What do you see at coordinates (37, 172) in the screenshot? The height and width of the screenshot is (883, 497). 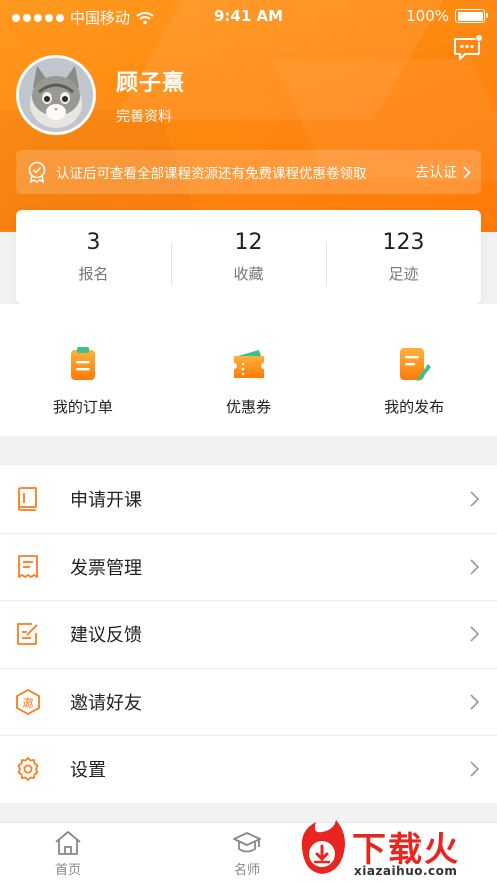 I see `certification-badge-icon` at bounding box center [37, 172].